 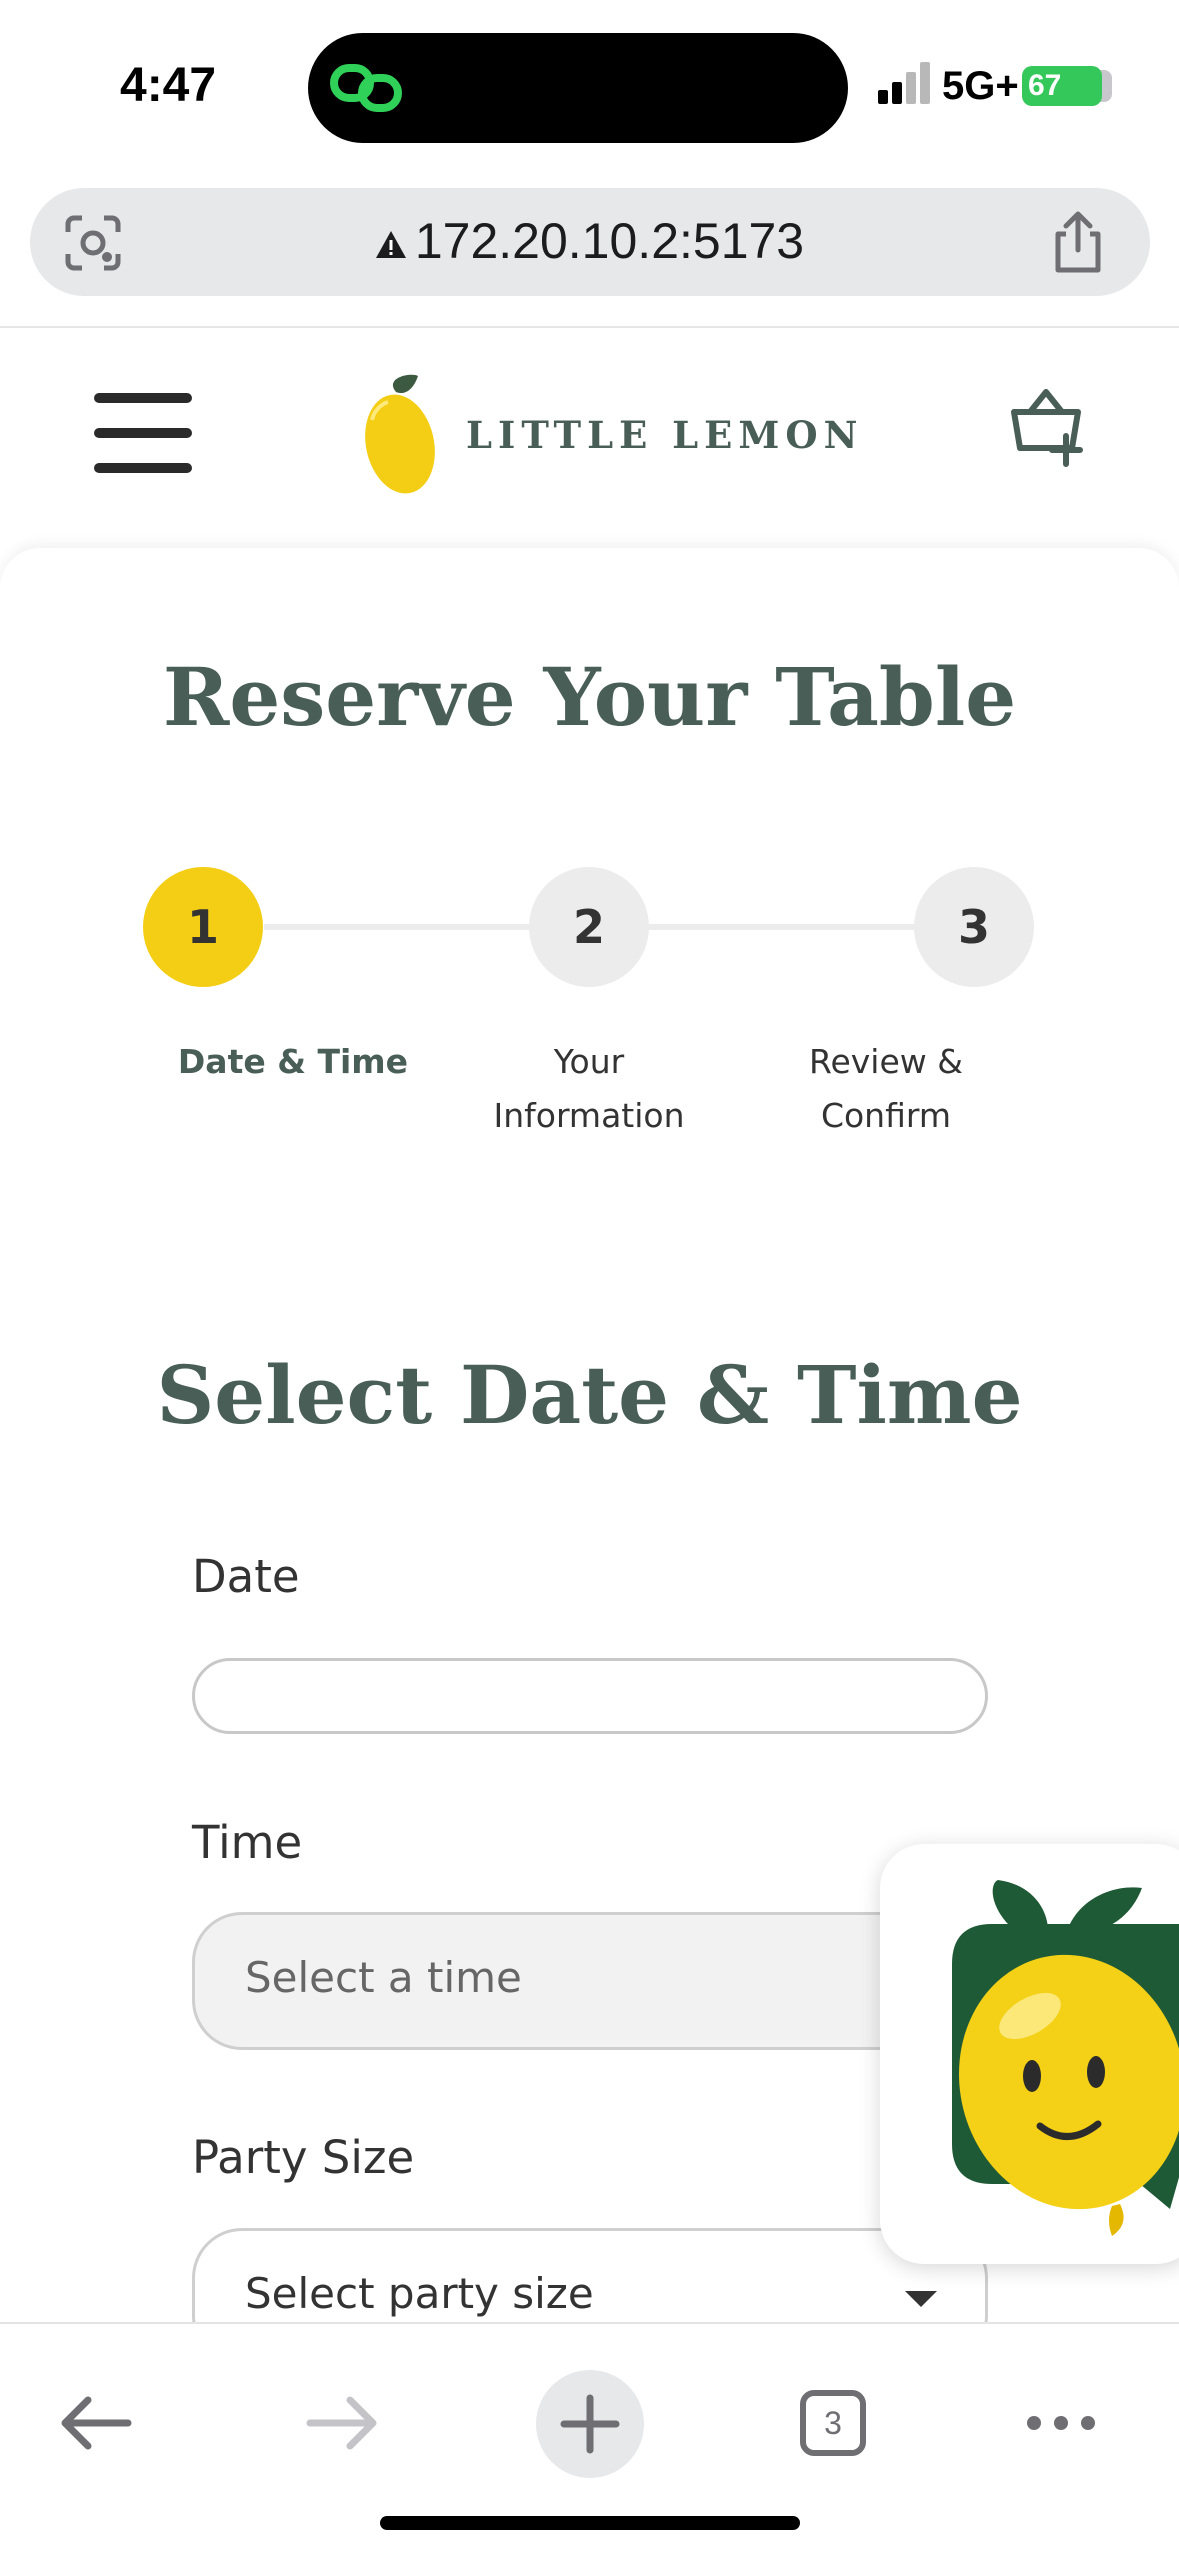 I want to click on status-time: 4:47, so click(x=168, y=85).